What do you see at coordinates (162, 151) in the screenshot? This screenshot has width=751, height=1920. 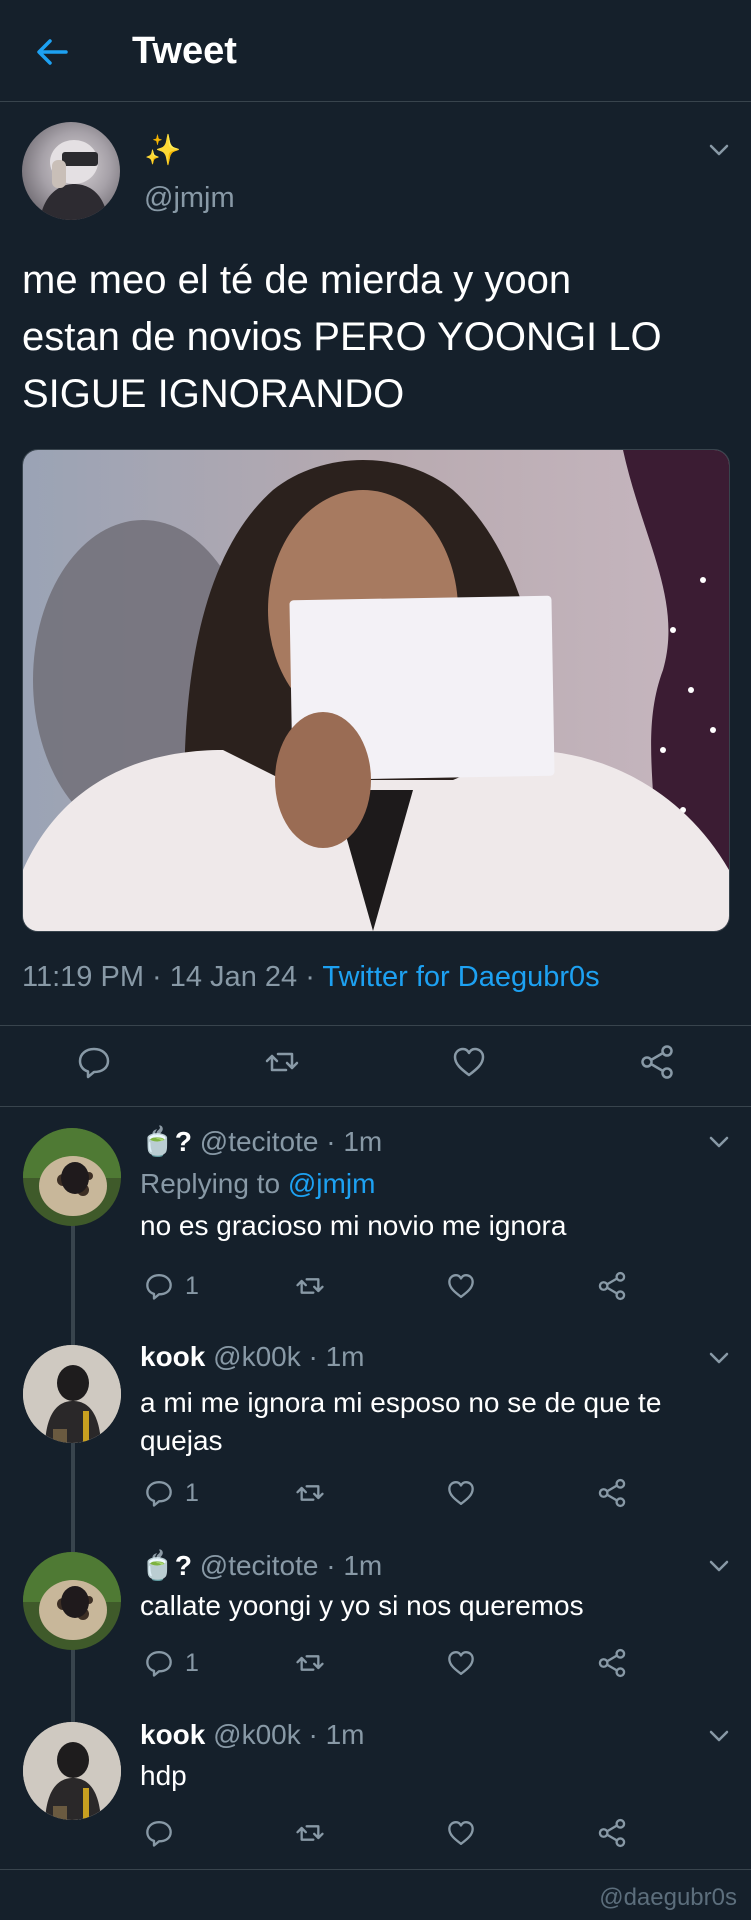 I see `author-display-name: ✨` at bounding box center [162, 151].